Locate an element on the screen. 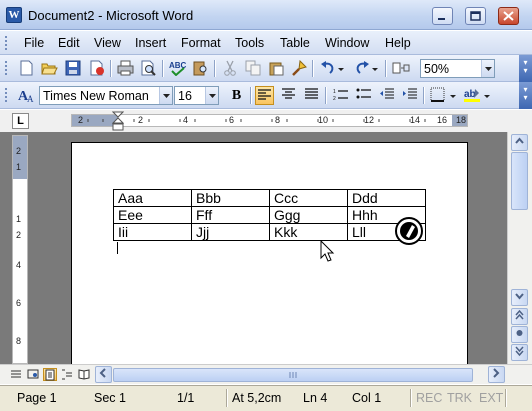 Image resolution: width=532 pixels, height=411 pixels. bold-button: B is located at coordinates (236, 95).